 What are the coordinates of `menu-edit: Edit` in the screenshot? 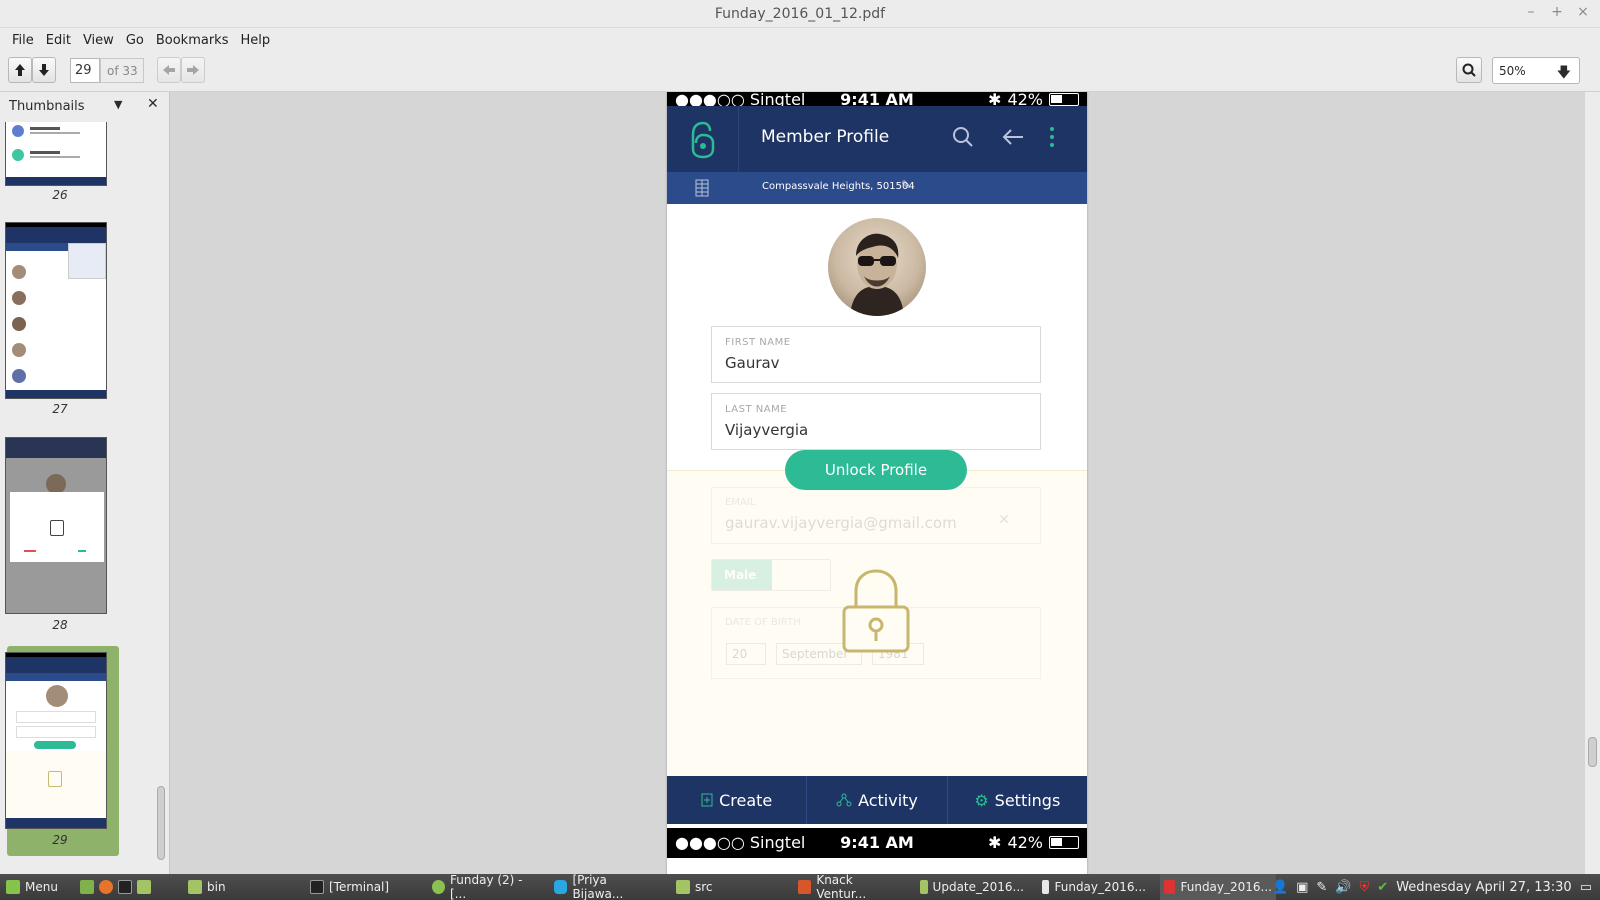 It's located at (58, 40).